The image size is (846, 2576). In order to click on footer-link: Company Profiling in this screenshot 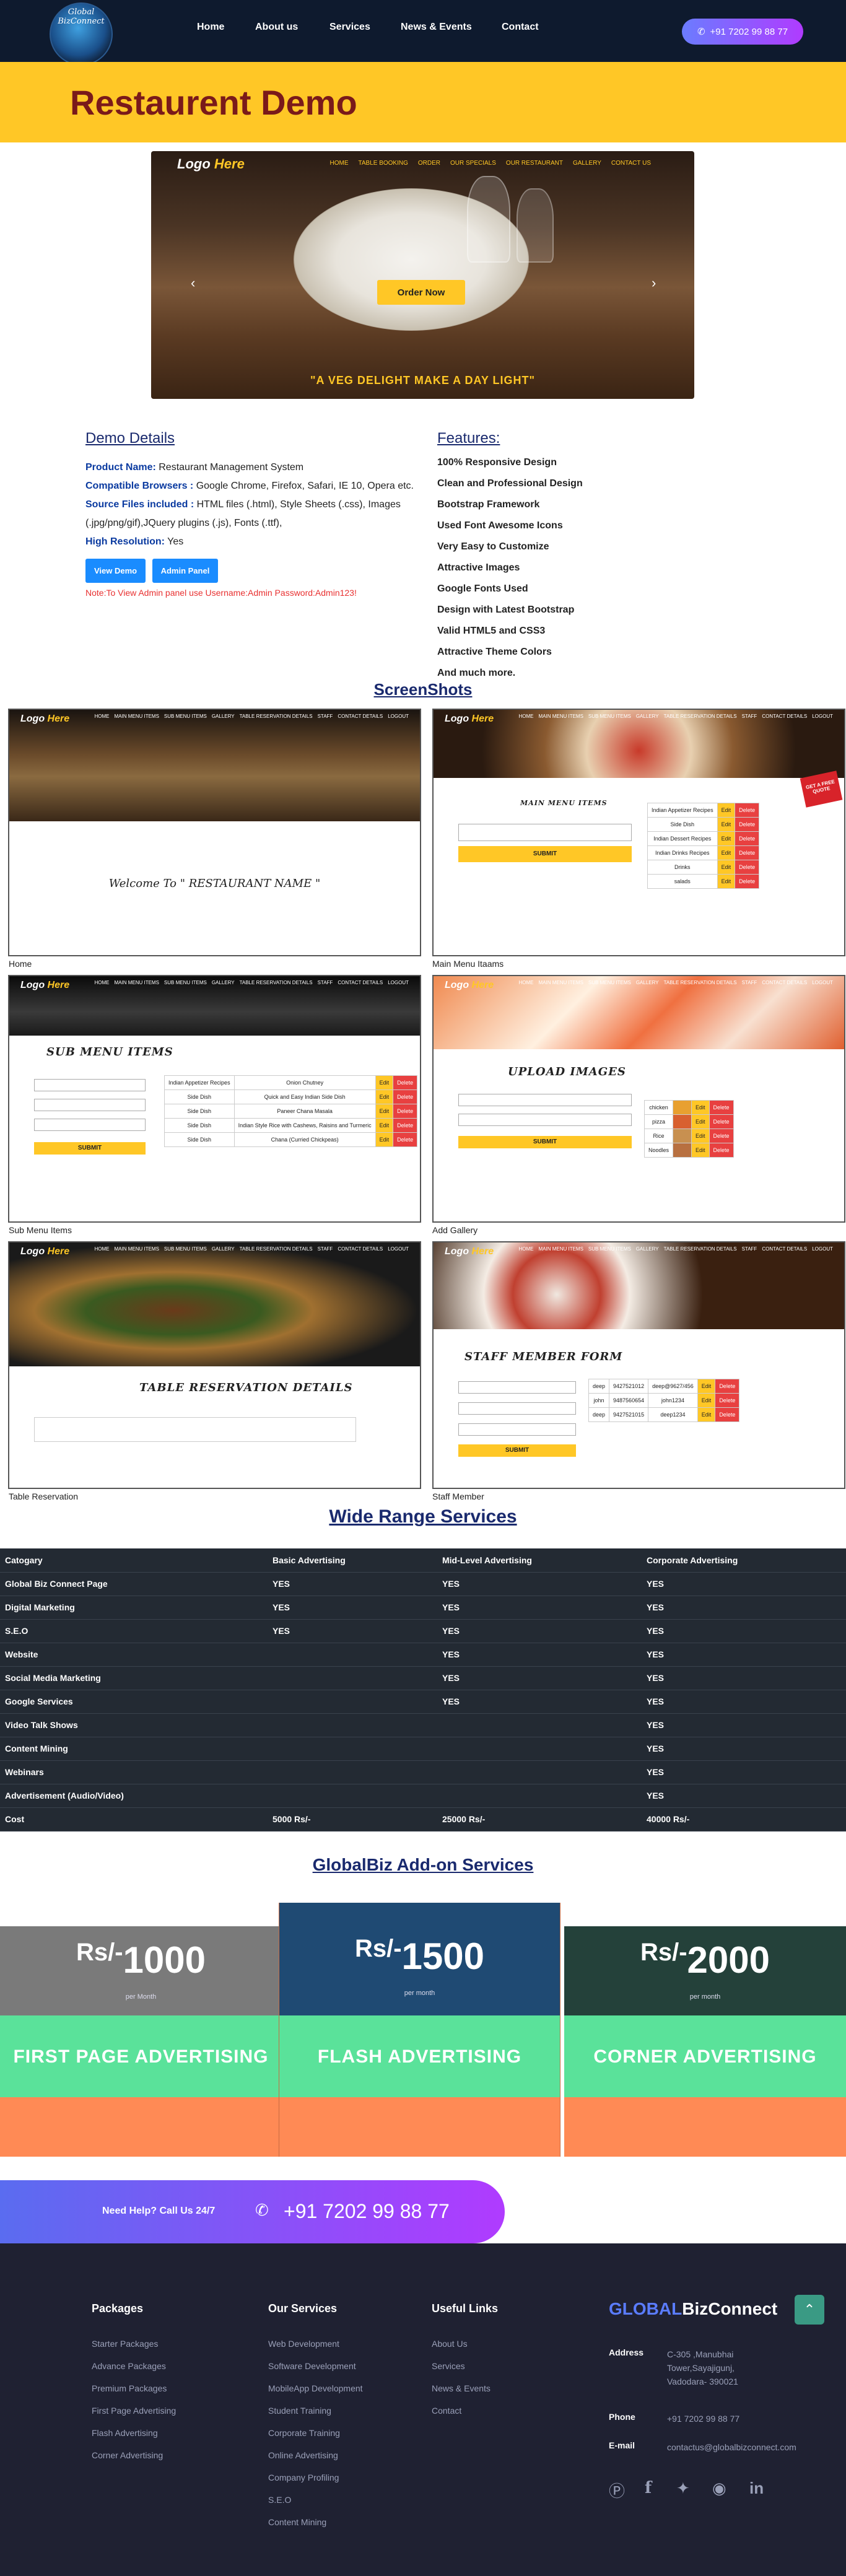, I will do `click(315, 2477)`.